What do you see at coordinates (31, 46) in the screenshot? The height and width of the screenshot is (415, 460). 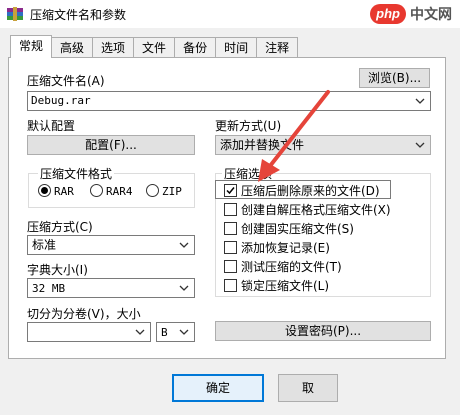 I see `tab-general: 常规` at bounding box center [31, 46].